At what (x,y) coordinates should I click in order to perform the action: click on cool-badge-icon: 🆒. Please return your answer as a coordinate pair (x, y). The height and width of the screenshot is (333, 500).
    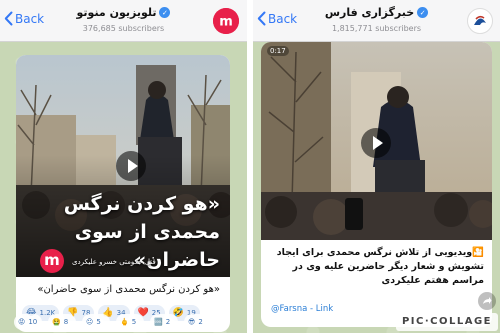
    Looking at the image, I should click on (158, 322).